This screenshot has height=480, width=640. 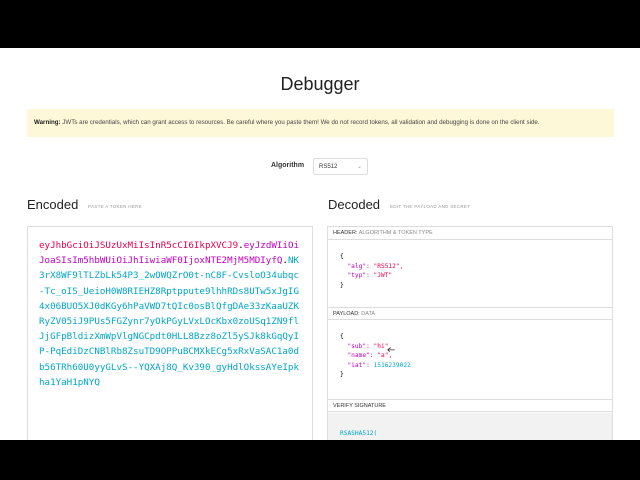 What do you see at coordinates (360, 365) in the screenshot?
I see `json-key-iat: "iat":` at bounding box center [360, 365].